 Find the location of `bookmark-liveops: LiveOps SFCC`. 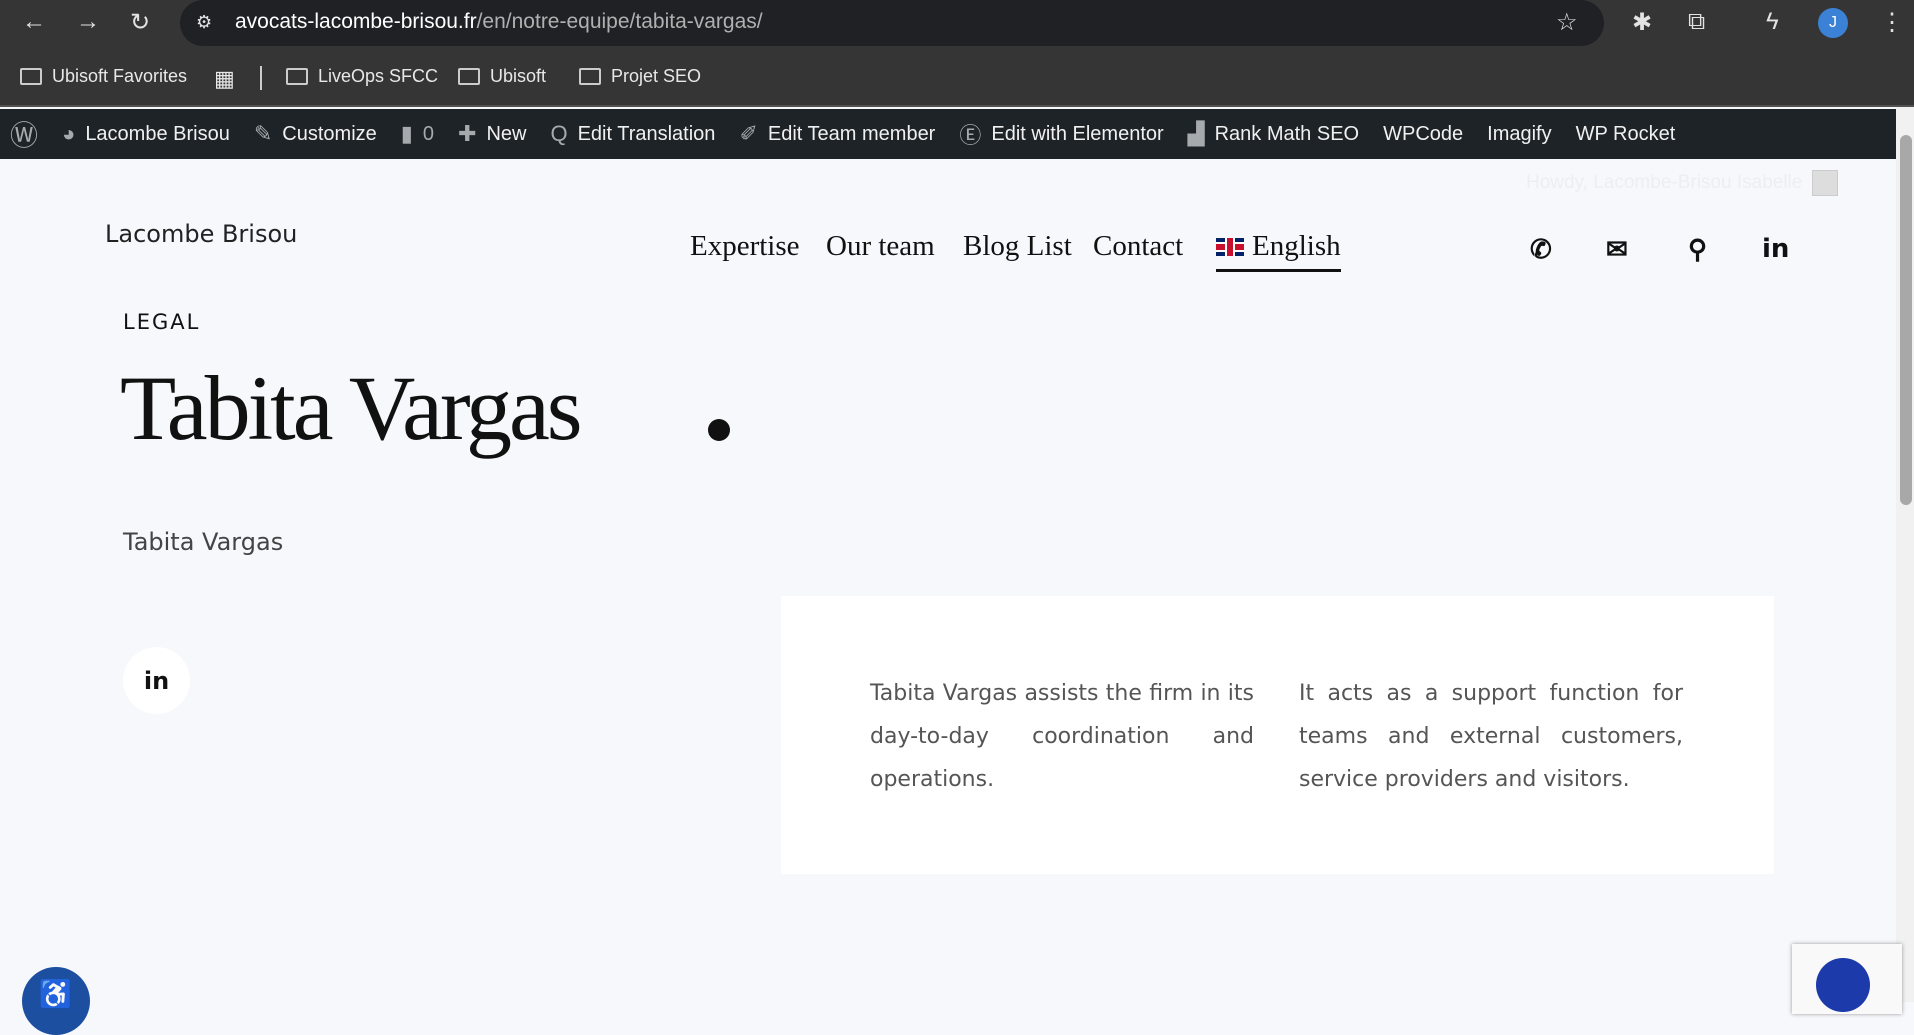

bookmark-liveops: LiveOps SFCC is located at coordinates (362, 76).